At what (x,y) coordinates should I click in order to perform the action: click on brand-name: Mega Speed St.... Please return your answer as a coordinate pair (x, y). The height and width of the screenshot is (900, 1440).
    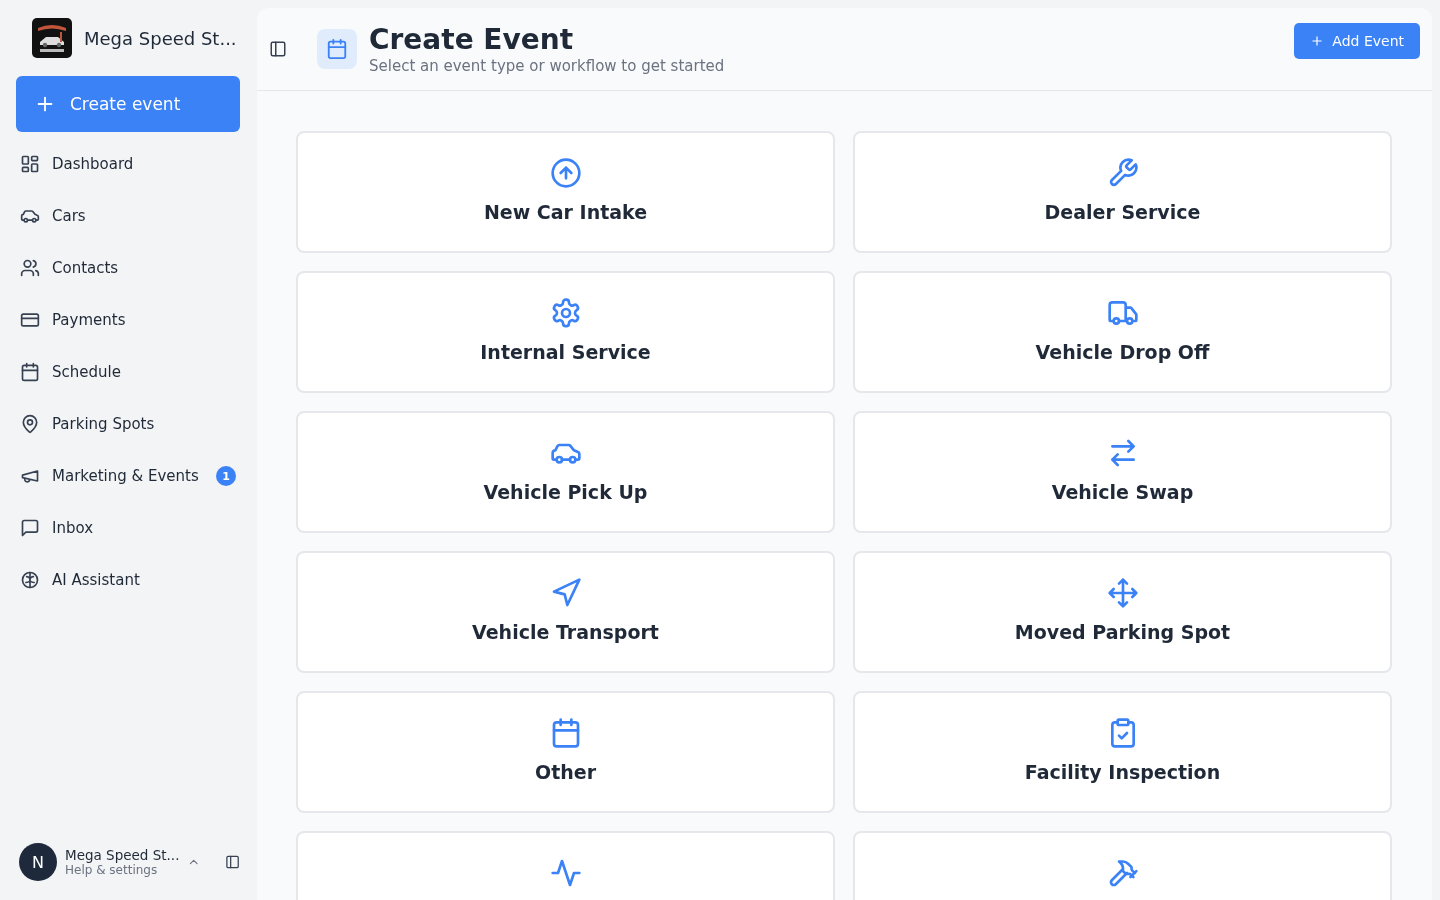
    Looking at the image, I should click on (160, 38).